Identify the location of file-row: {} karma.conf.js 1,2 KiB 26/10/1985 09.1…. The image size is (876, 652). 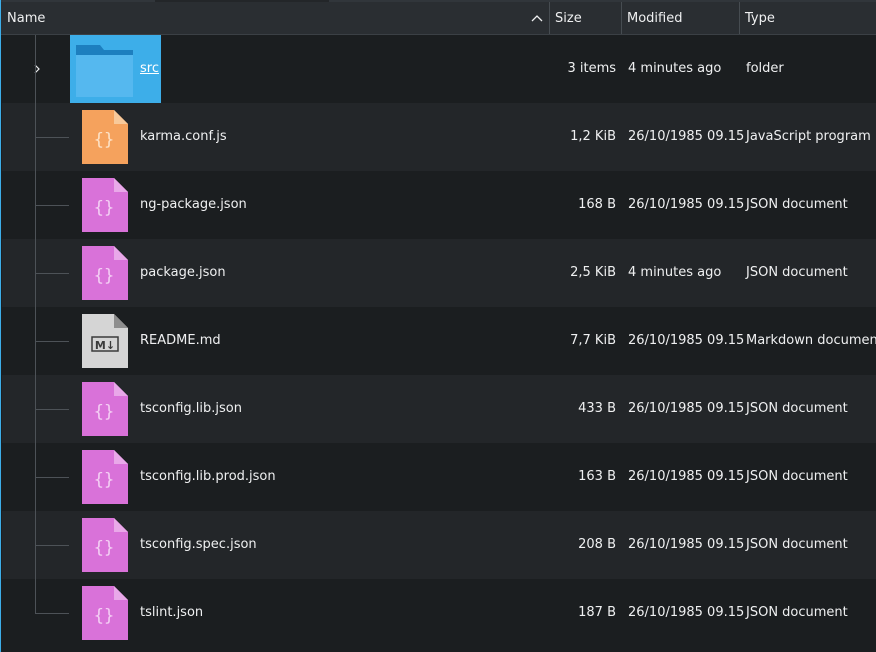
(439, 137).